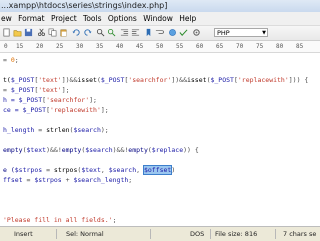  What do you see at coordinates (65, 170) in the screenshot?
I see `code-token: strpos` at bounding box center [65, 170].